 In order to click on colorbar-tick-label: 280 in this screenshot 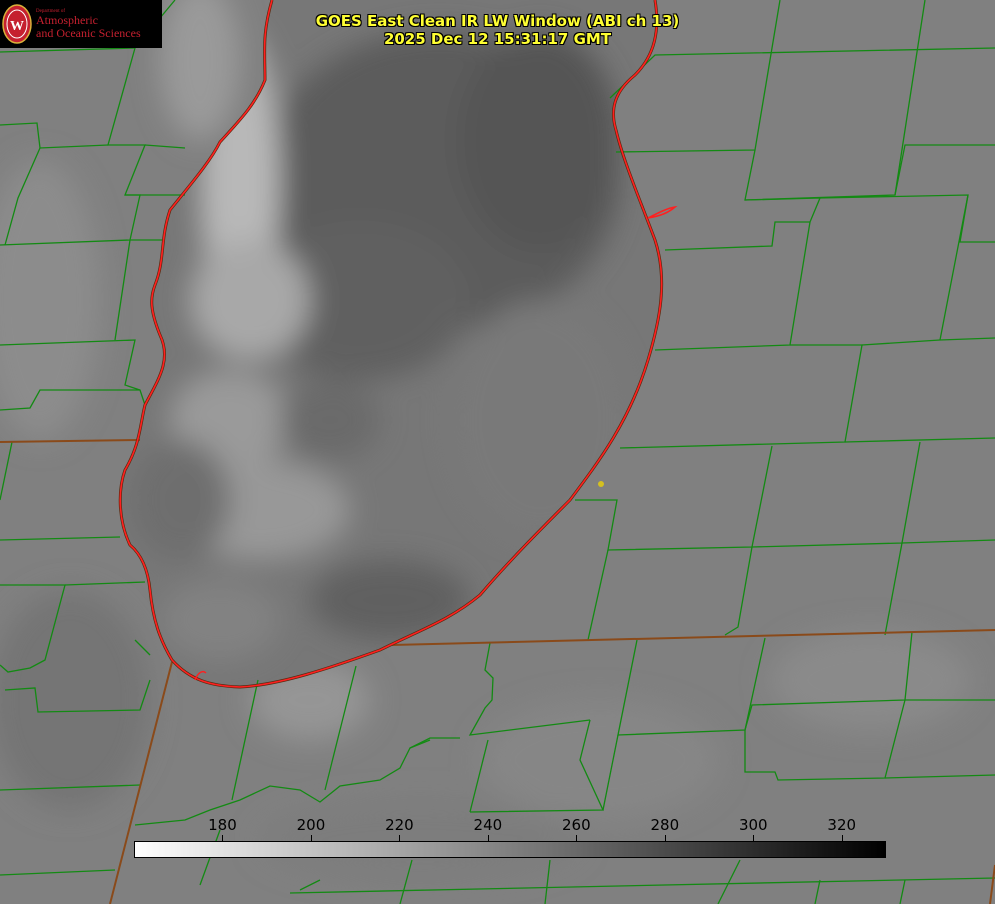, I will do `click(665, 825)`.